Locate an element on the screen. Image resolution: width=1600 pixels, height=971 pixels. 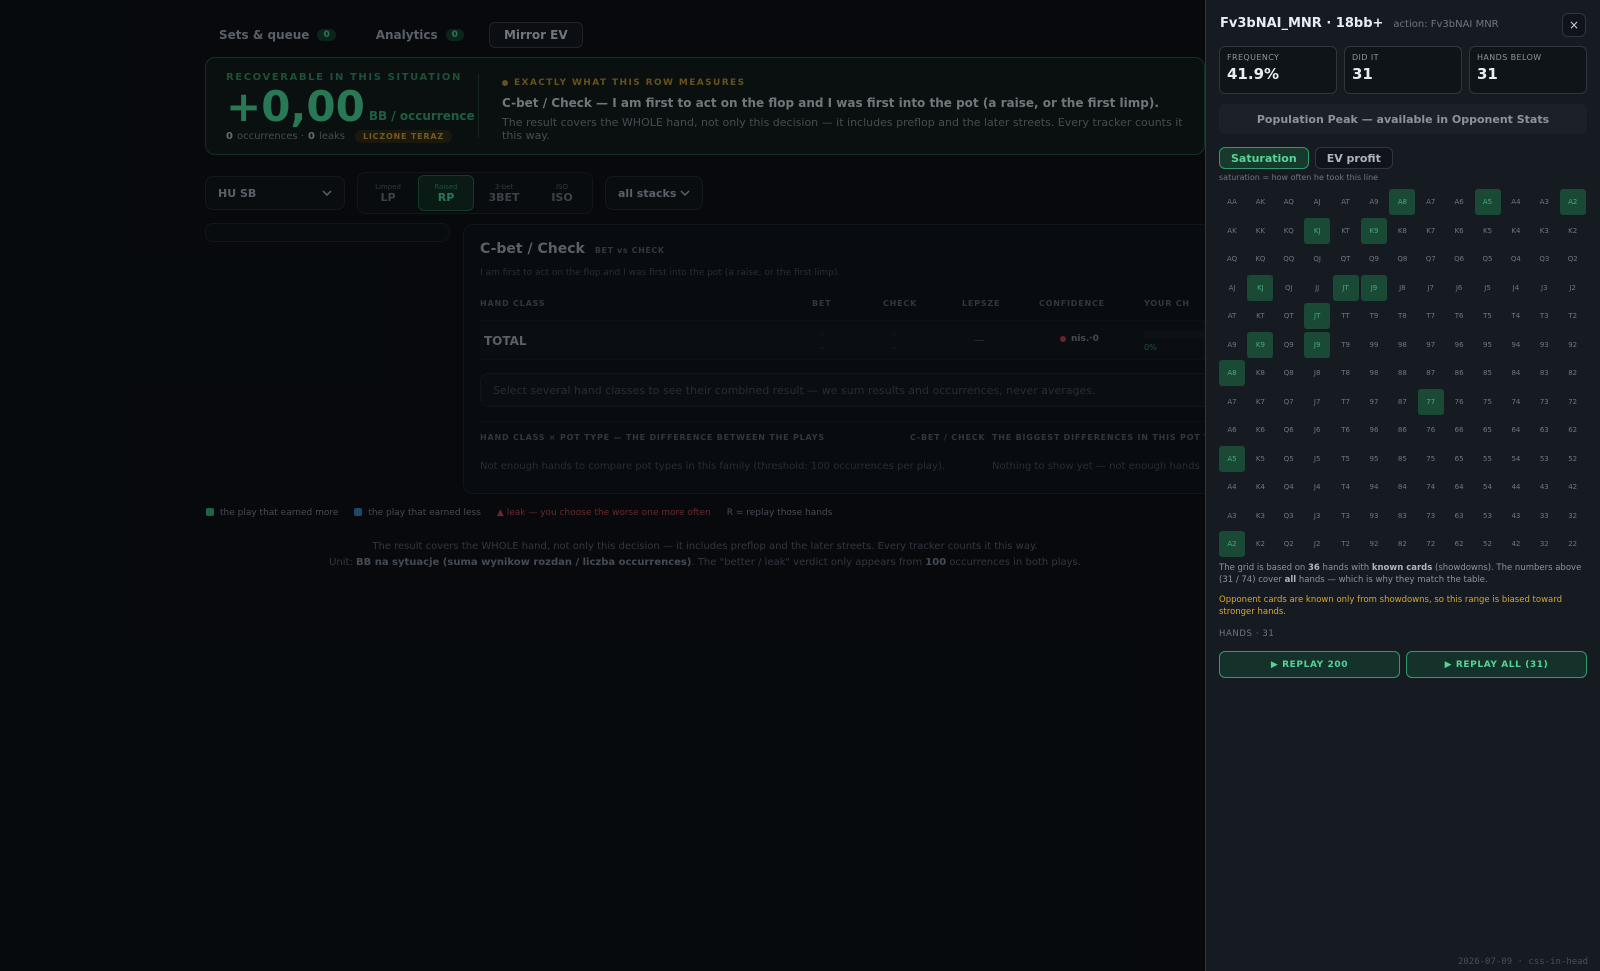
mode-ev-profit: EV profit is located at coordinates (1353, 158).